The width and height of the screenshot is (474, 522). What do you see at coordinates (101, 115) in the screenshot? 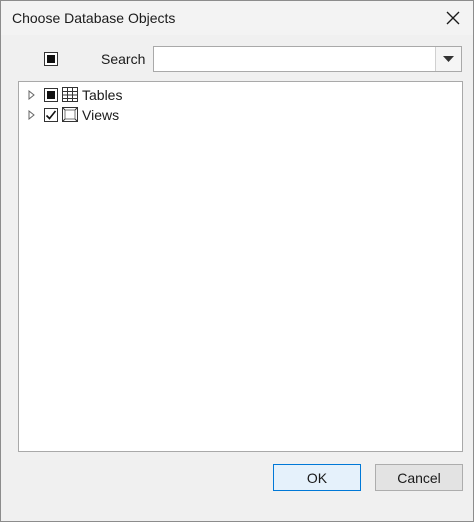
I see `tree-item-label: Views` at bounding box center [101, 115].